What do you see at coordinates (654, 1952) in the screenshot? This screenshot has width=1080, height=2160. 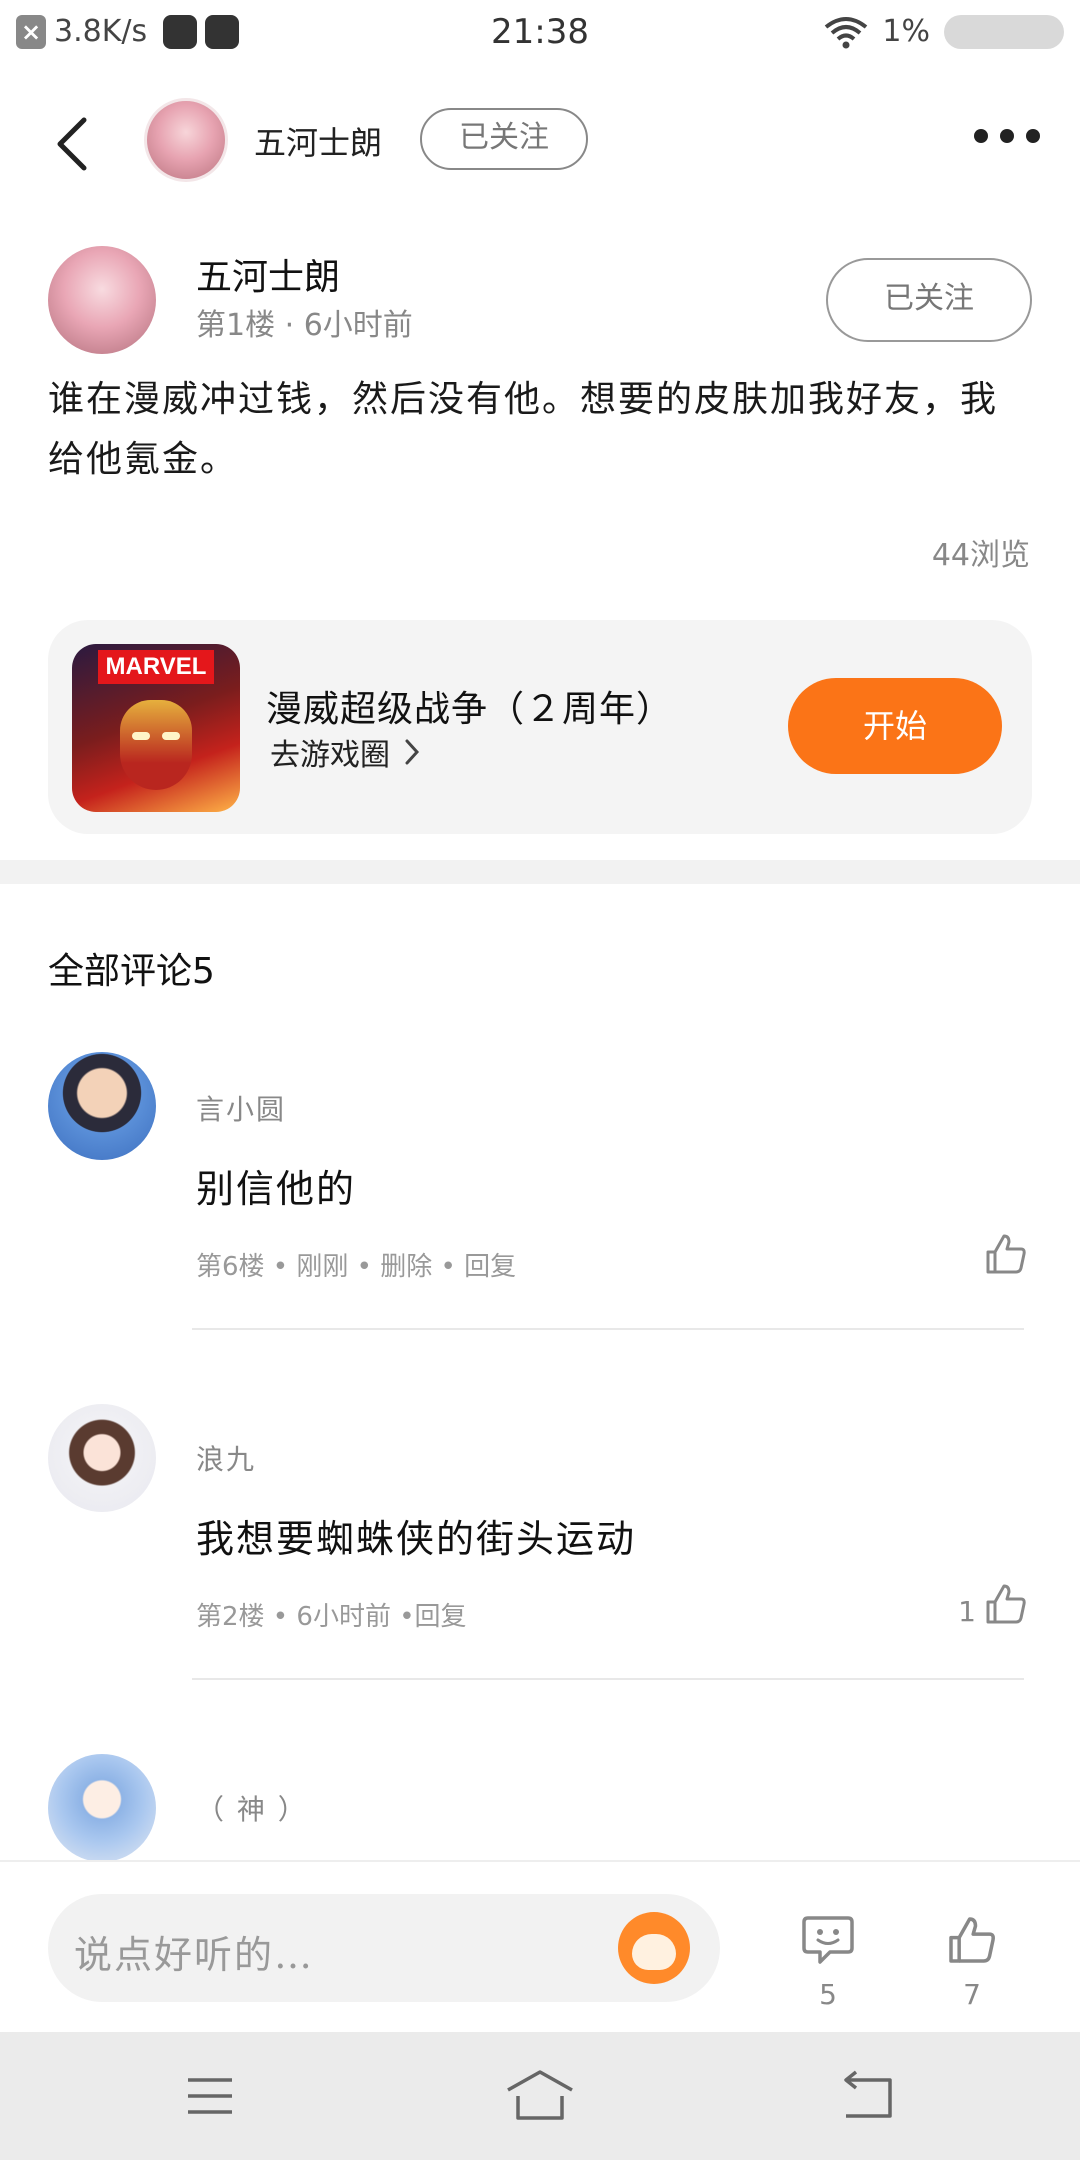 I see `emoji-face` at bounding box center [654, 1952].